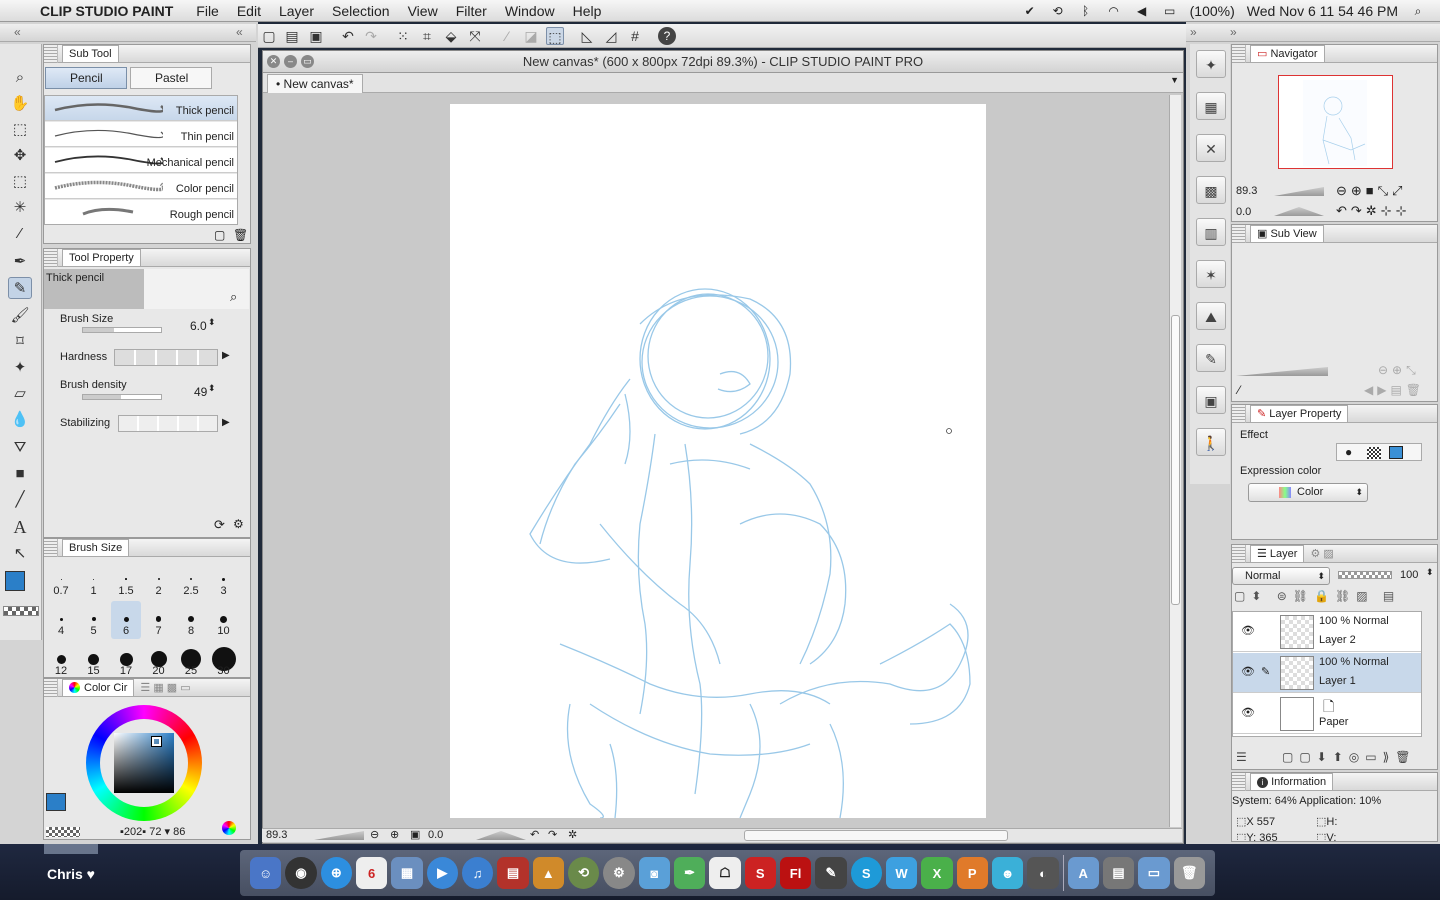  Describe the element at coordinates (219, 235) in the screenshot. I see `new-subtool-icon: ▢` at that location.